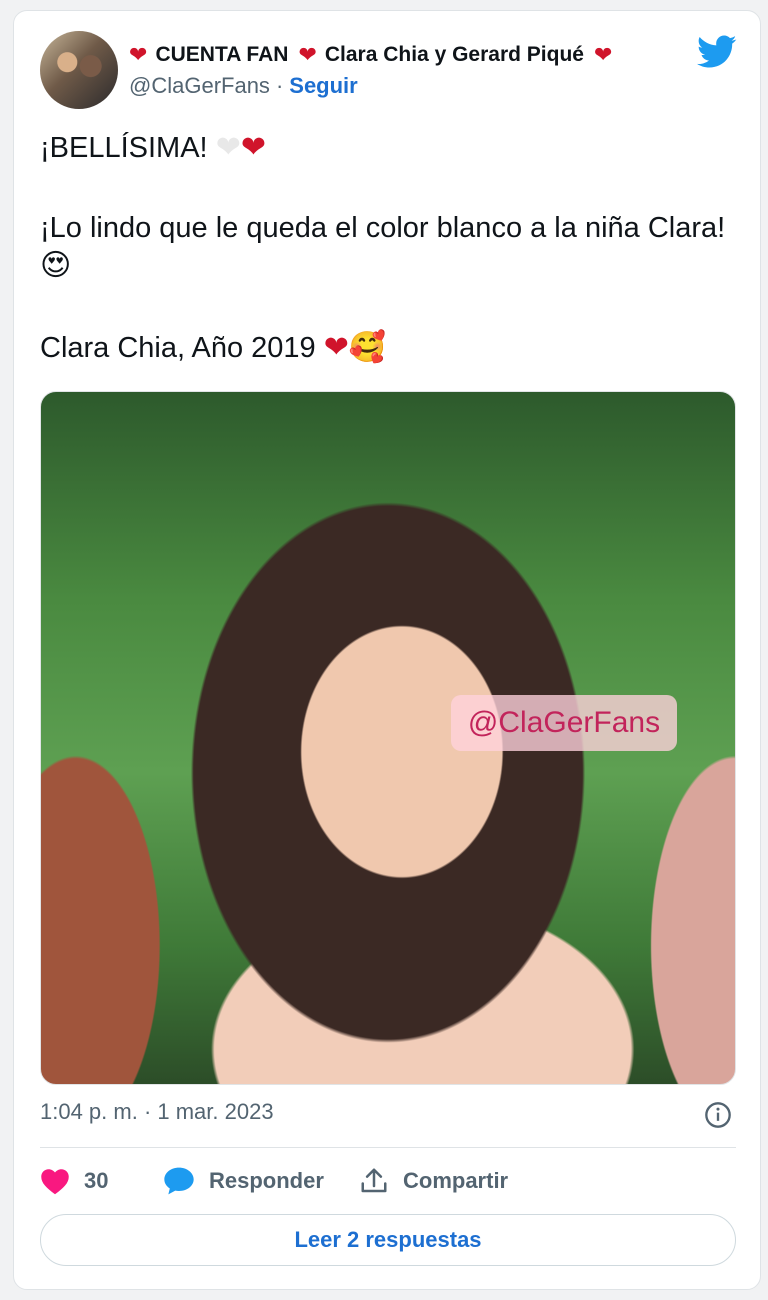 The image size is (768, 1300). Describe the element at coordinates (388, 1147) in the screenshot. I see `divider` at that location.